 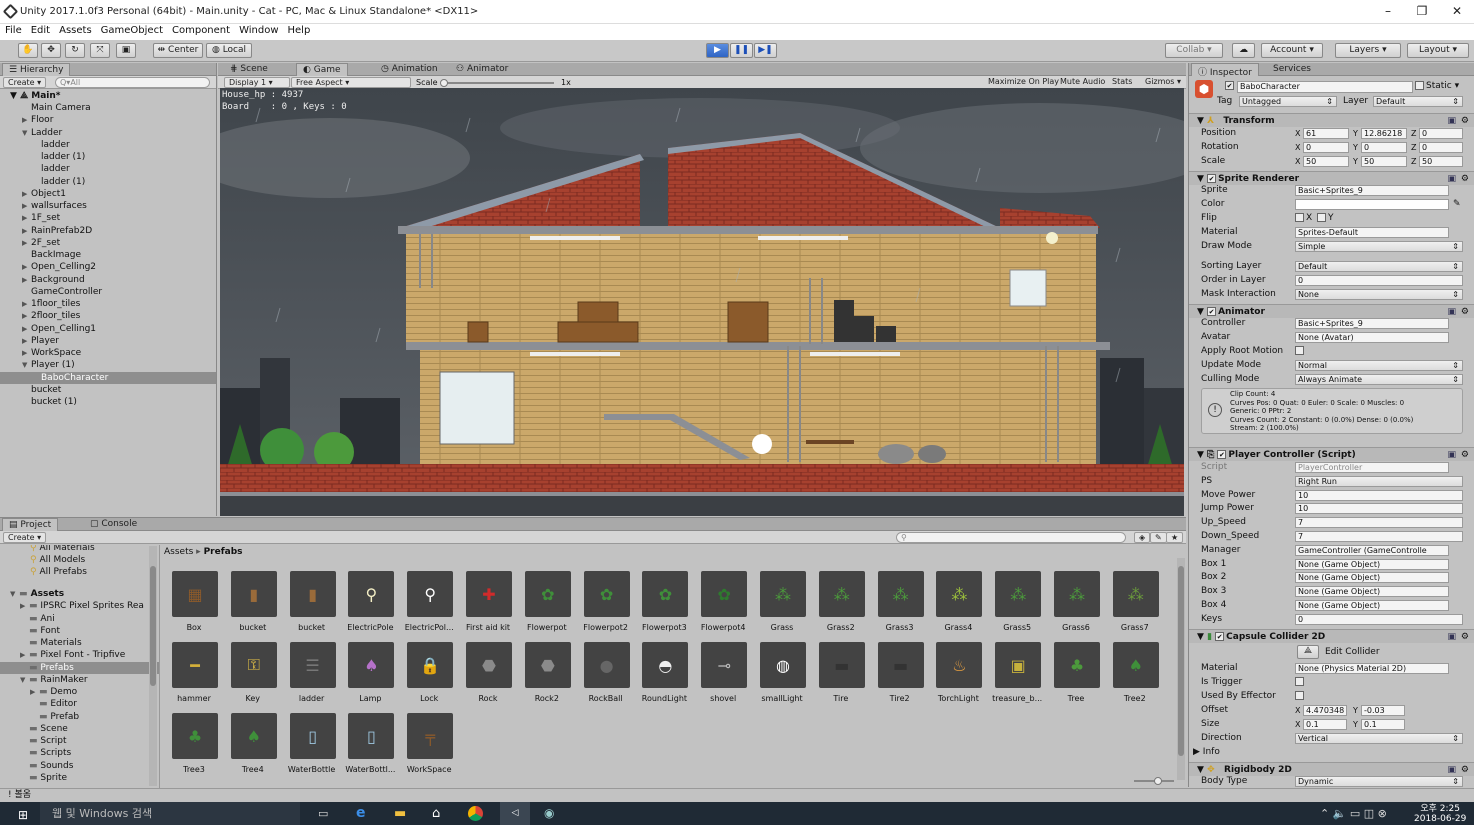 What do you see at coordinates (400, 813) in the screenshot?
I see `file-explorer-icon: ▬` at bounding box center [400, 813].